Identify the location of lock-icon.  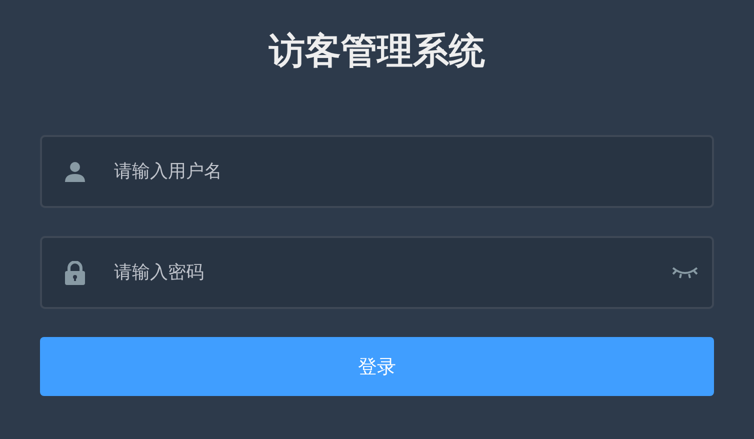
(75, 272).